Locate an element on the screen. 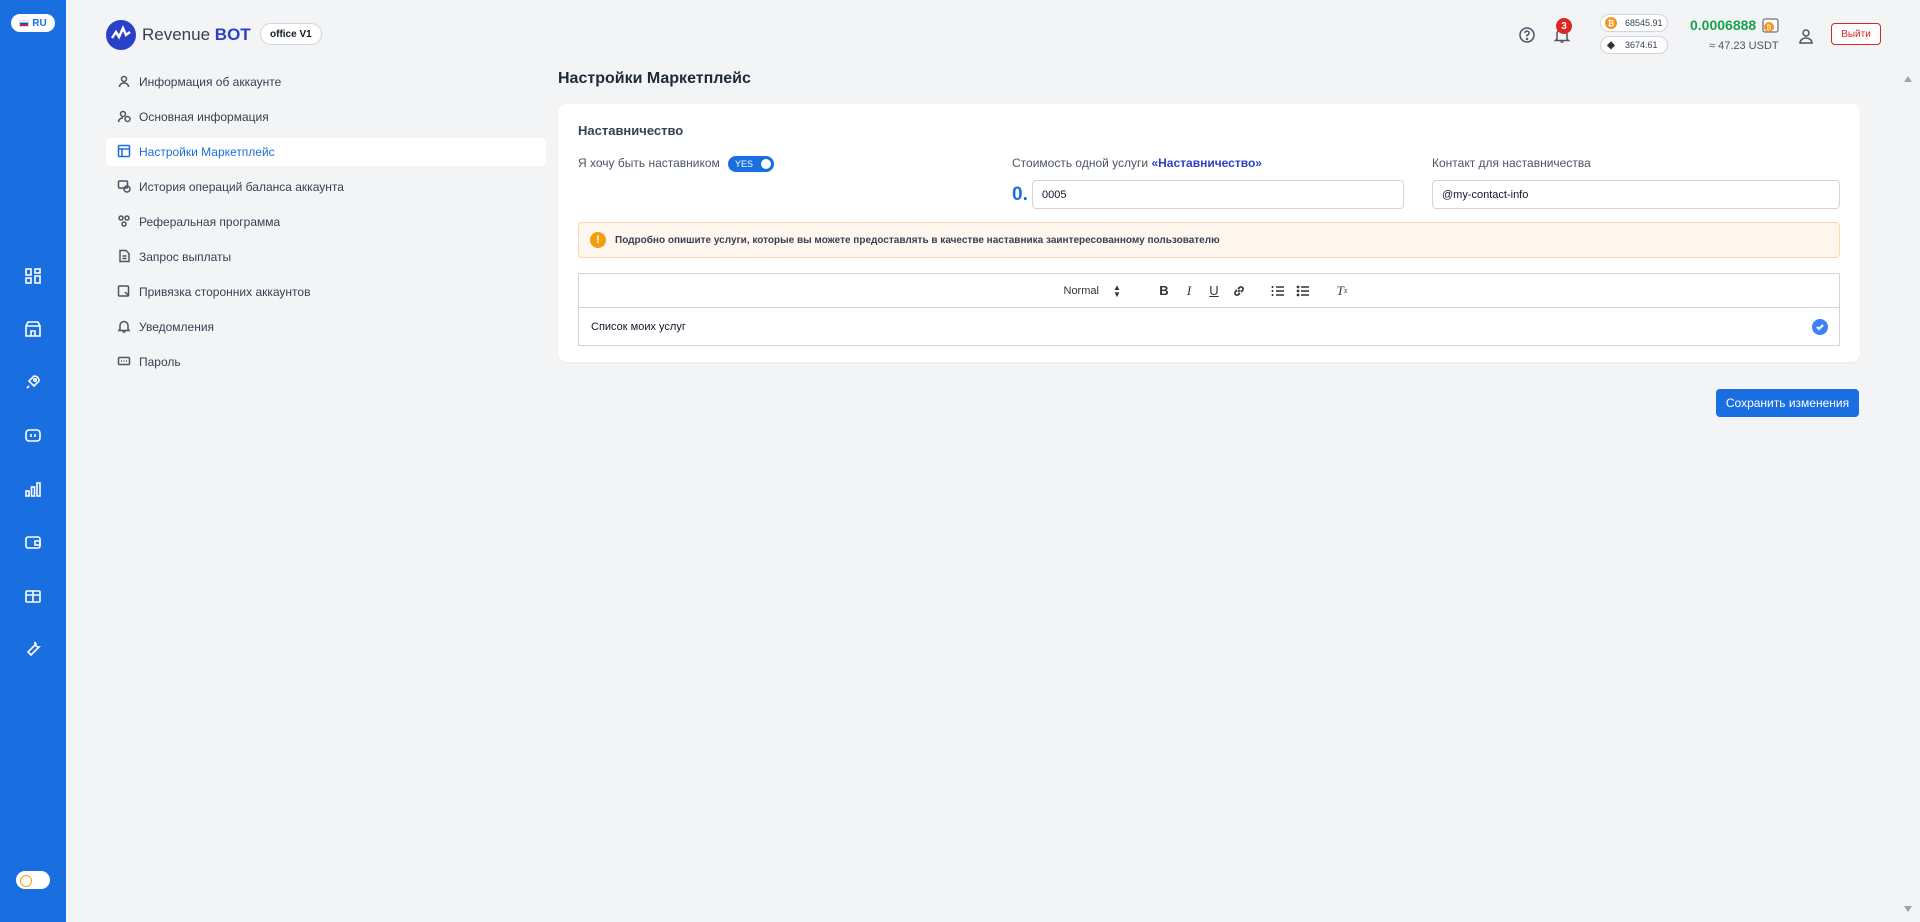  wrench-icon is located at coordinates (33, 648).